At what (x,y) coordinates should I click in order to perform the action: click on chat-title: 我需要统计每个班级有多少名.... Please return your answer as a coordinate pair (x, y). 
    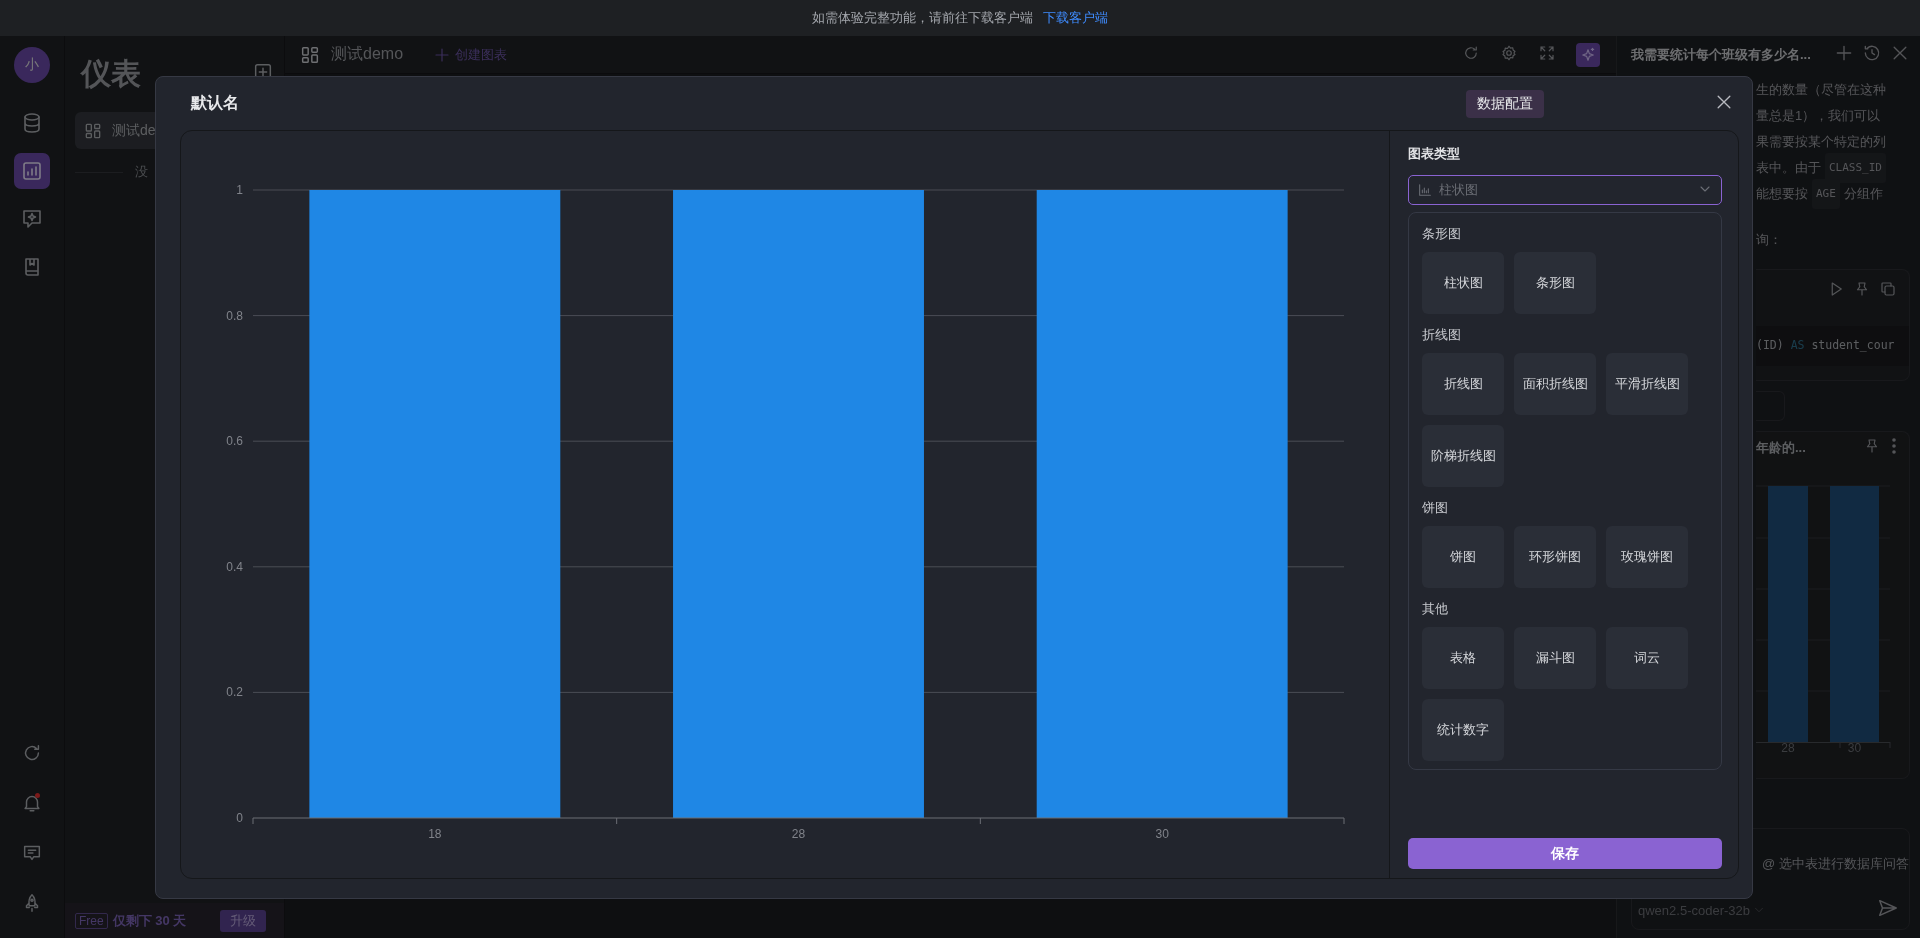
    Looking at the image, I should click on (1721, 54).